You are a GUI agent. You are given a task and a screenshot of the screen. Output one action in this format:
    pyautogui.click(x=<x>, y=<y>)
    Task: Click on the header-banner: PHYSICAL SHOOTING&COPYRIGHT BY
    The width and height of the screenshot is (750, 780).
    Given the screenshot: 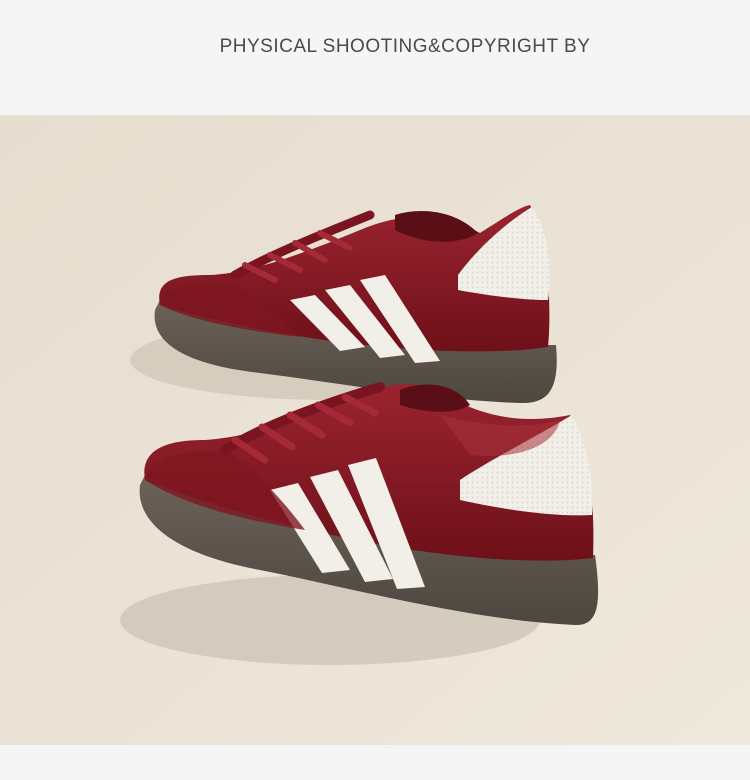 What is the action you would take?
    pyautogui.click(x=375, y=57)
    